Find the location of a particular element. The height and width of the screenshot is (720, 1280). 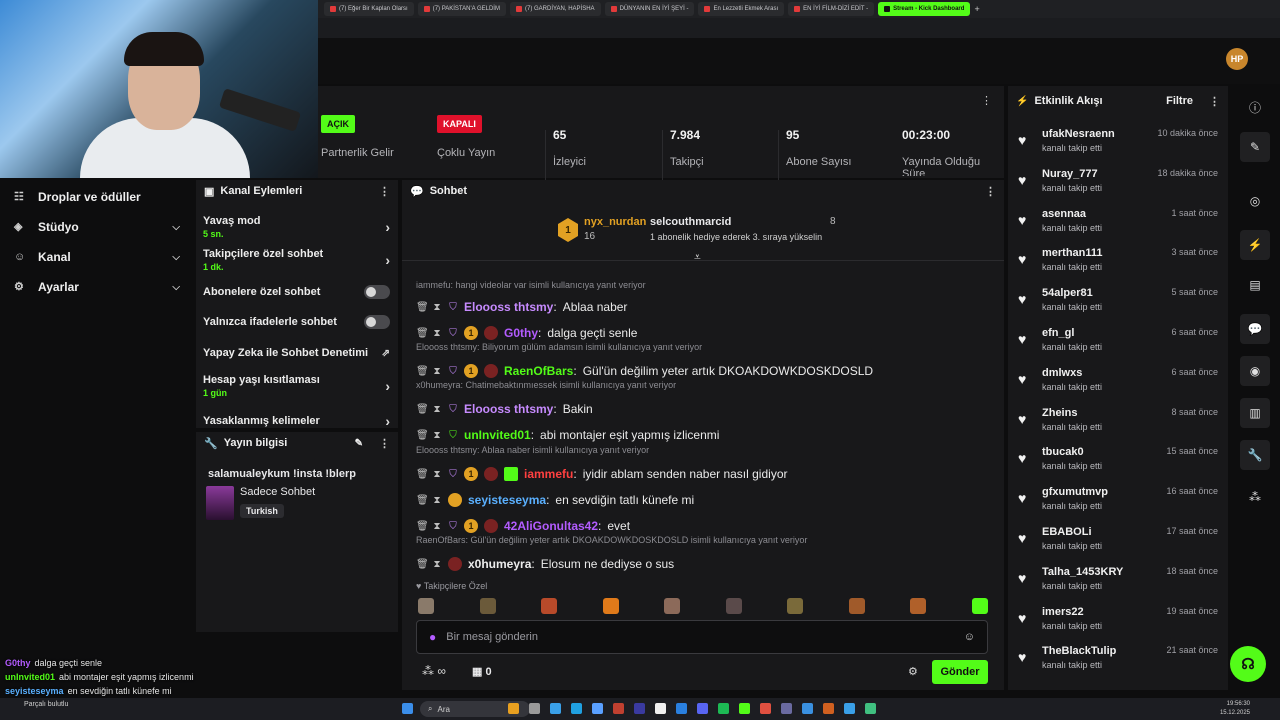

browser-tab: Stream - Kick Dashboard is located at coordinates (924, 9).